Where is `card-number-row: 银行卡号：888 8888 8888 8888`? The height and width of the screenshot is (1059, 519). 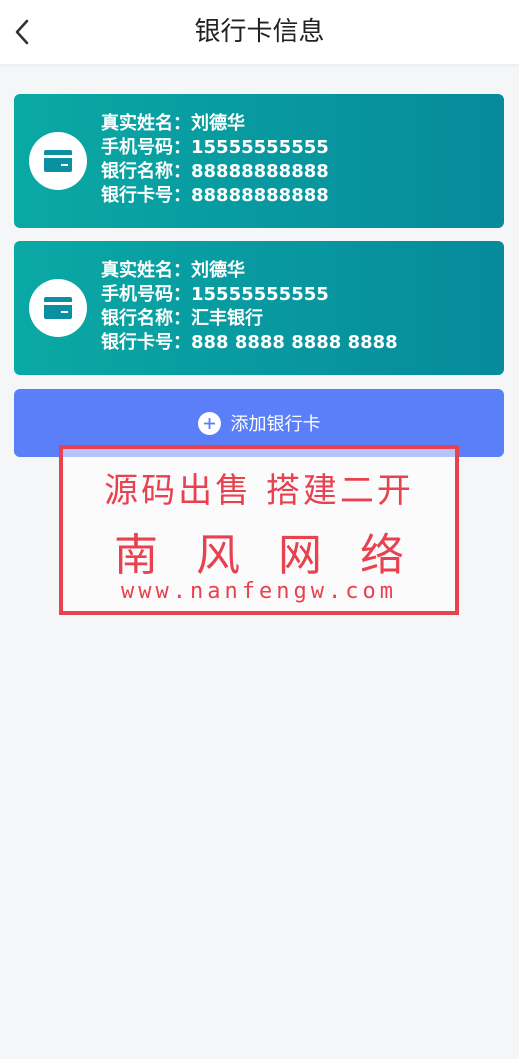 card-number-row: 银行卡号：888 8888 8888 8888 is located at coordinates (249, 343).